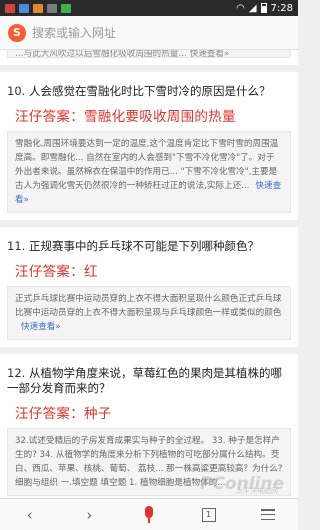 The width and height of the screenshot is (320, 530). I want to click on battery-icon, so click(263, 8).